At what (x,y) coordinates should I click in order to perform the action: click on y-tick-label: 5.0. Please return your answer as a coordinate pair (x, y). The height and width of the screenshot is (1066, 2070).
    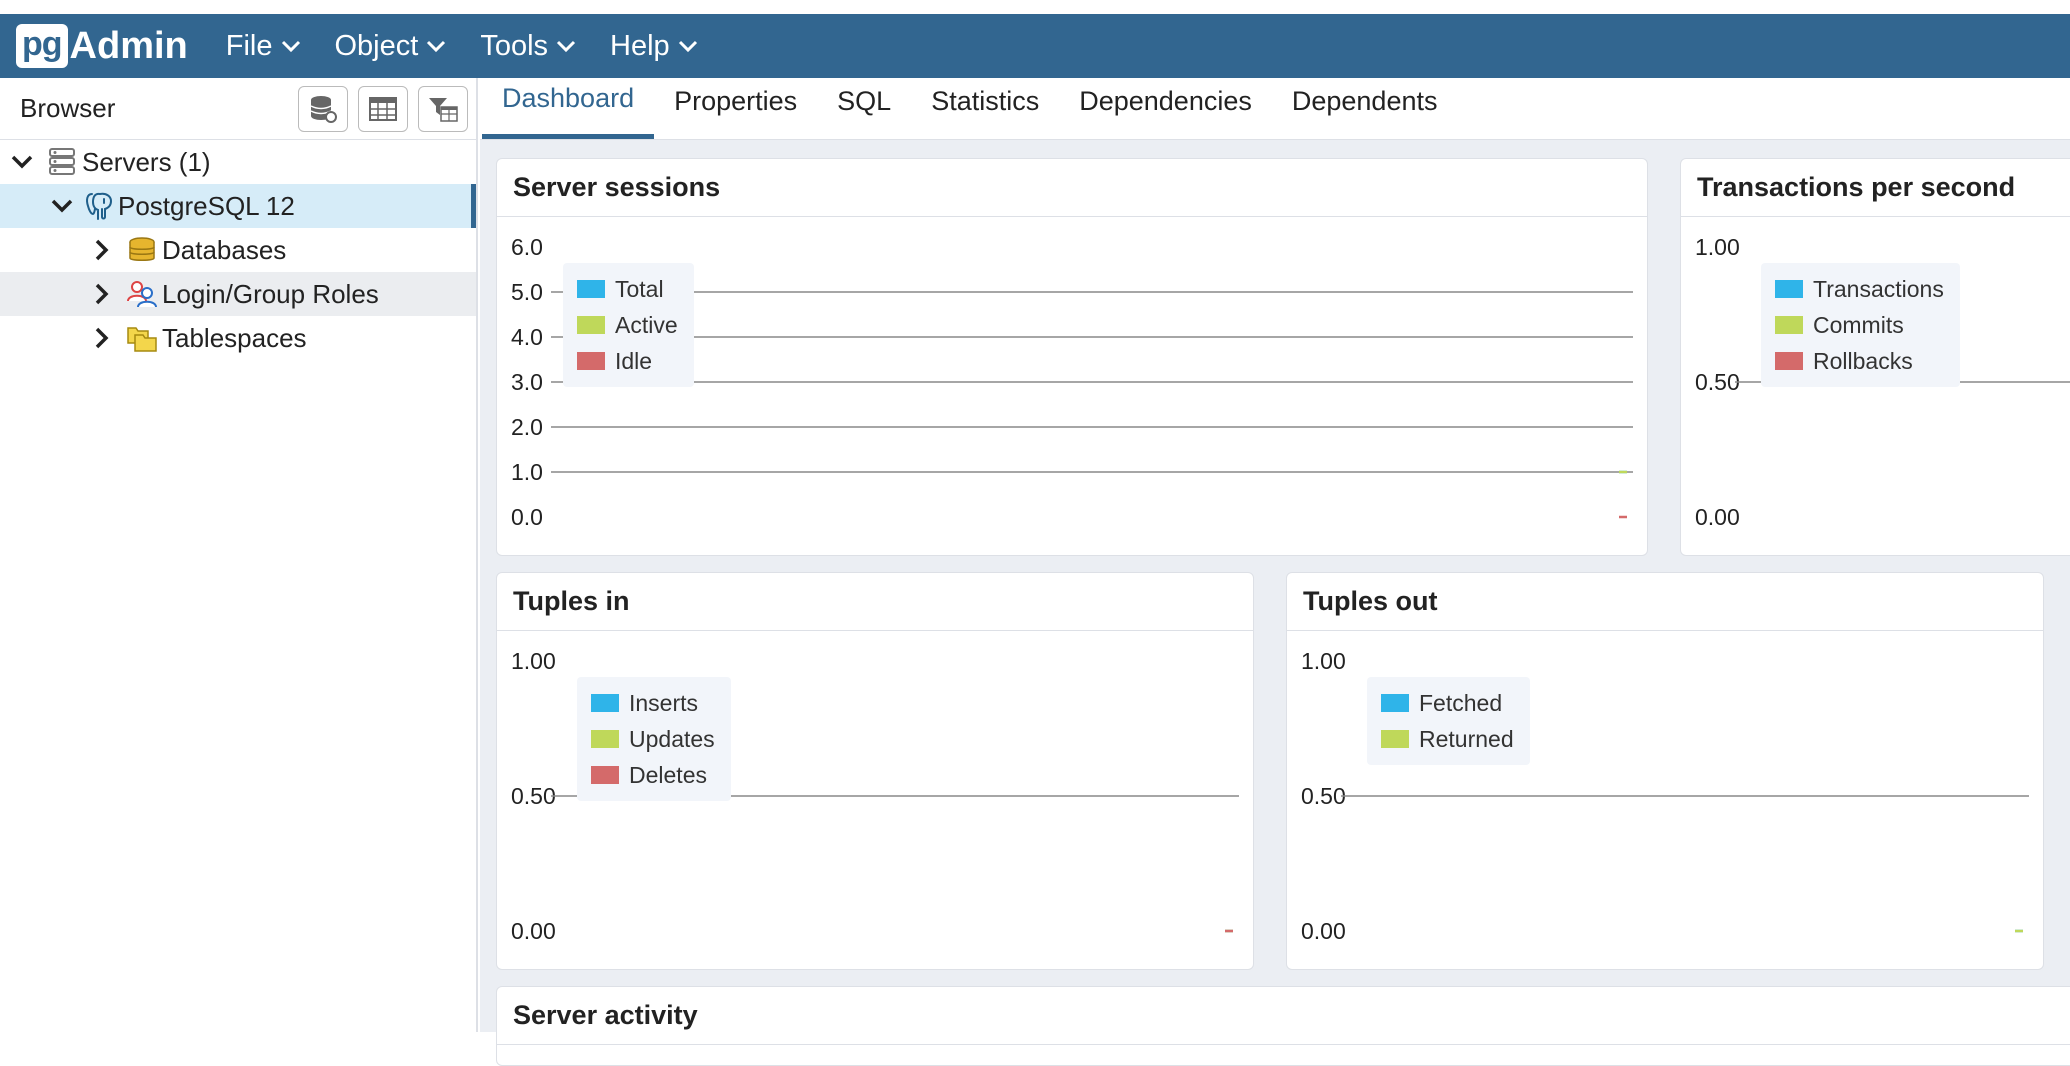
    Looking at the image, I should click on (527, 292).